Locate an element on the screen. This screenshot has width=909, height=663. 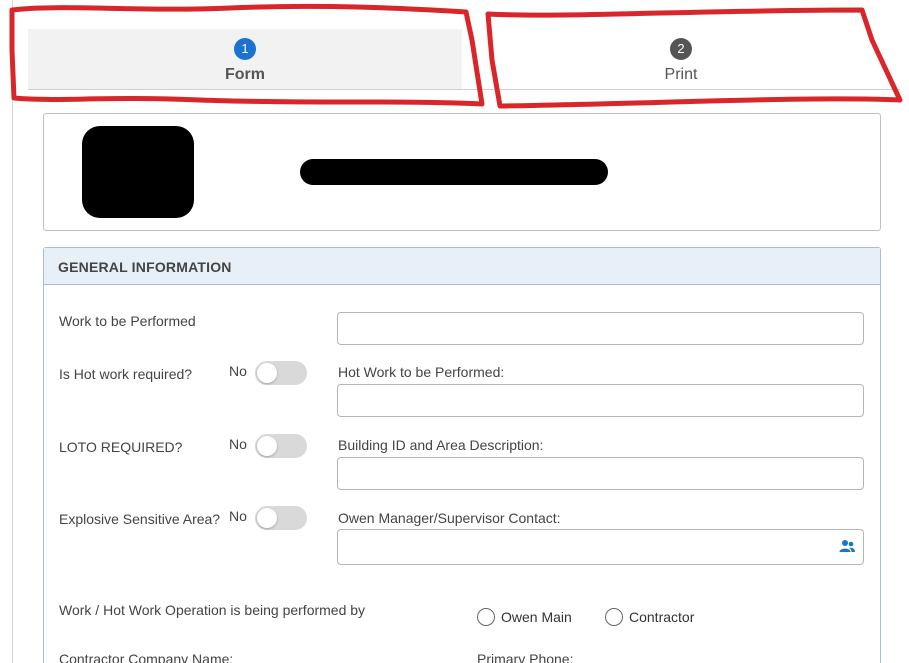
step-form: 1 Form is located at coordinates (245, 59).